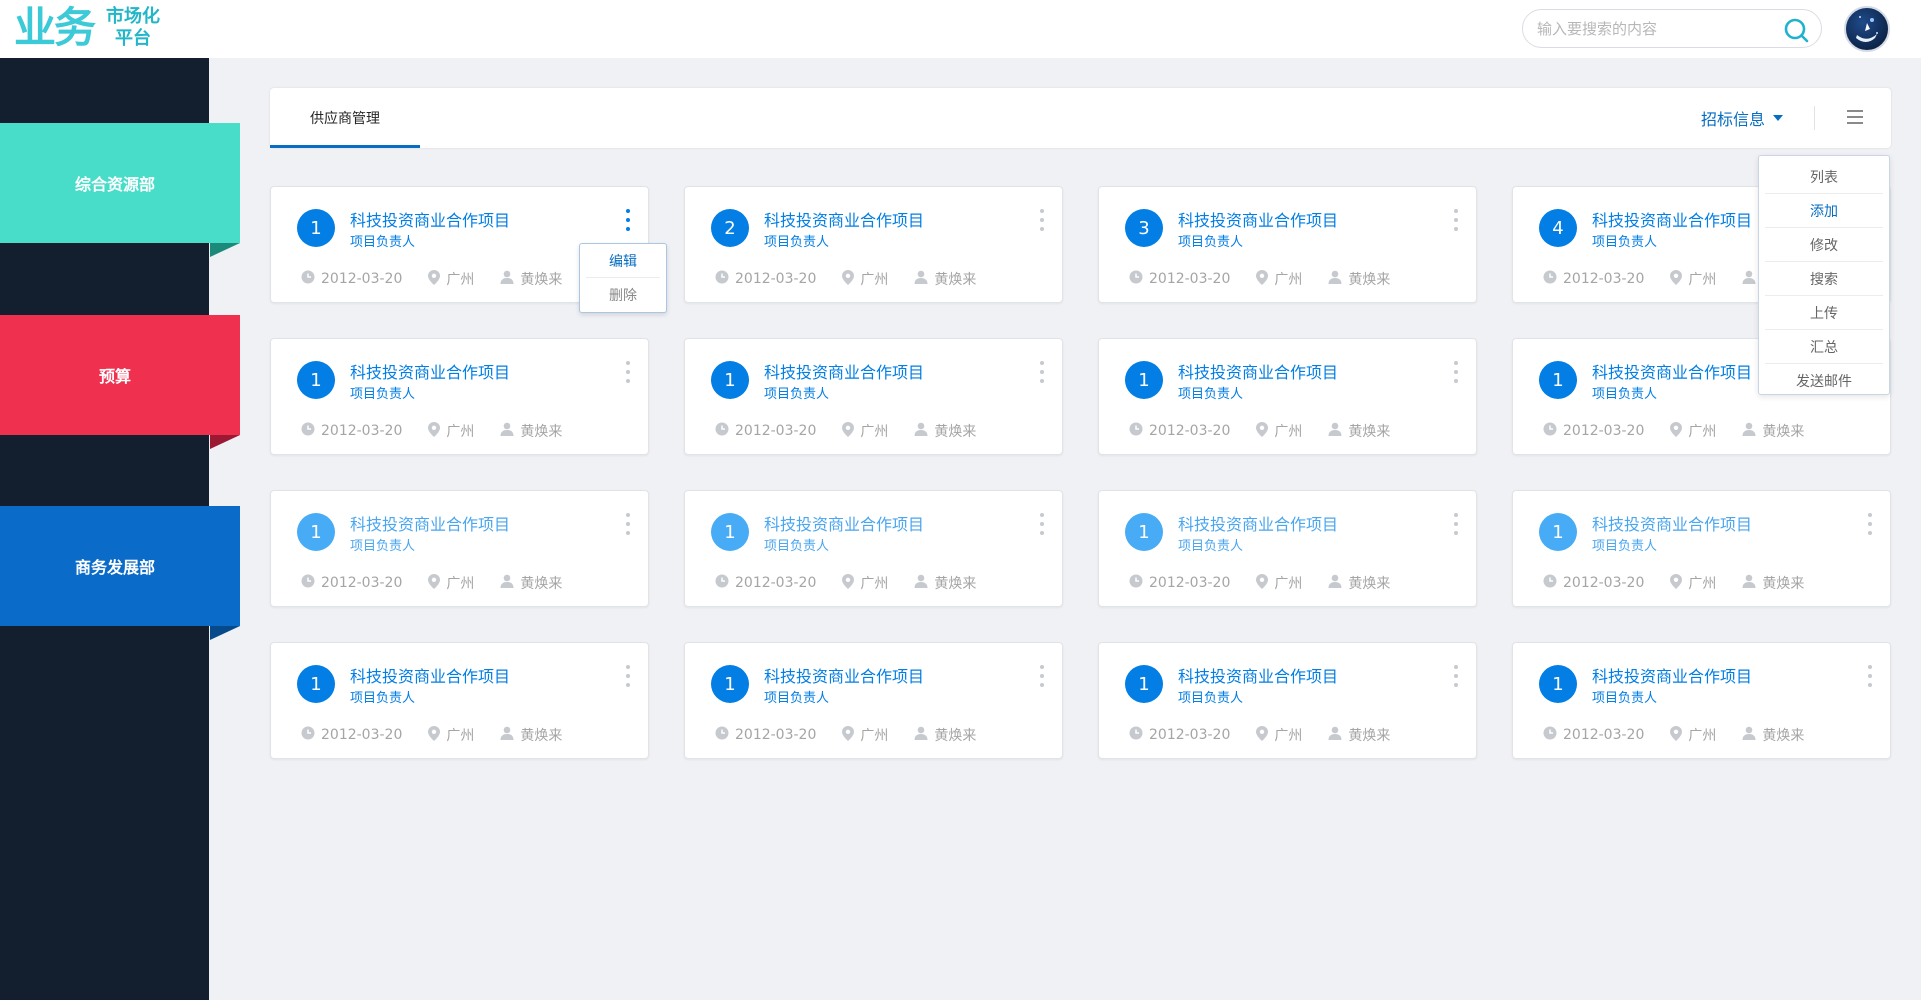 The width and height of the screenshot is (1921, 1000). I want to click on divider, so click(1814, 118).